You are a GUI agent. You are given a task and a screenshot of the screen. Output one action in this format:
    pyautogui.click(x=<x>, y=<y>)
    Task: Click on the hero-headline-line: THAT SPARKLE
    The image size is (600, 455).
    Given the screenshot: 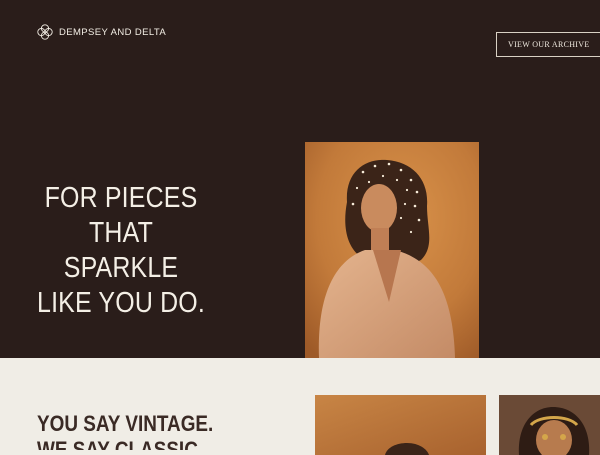 What is the action you would take?
    pyautogui.click(x=121, y=250)
    